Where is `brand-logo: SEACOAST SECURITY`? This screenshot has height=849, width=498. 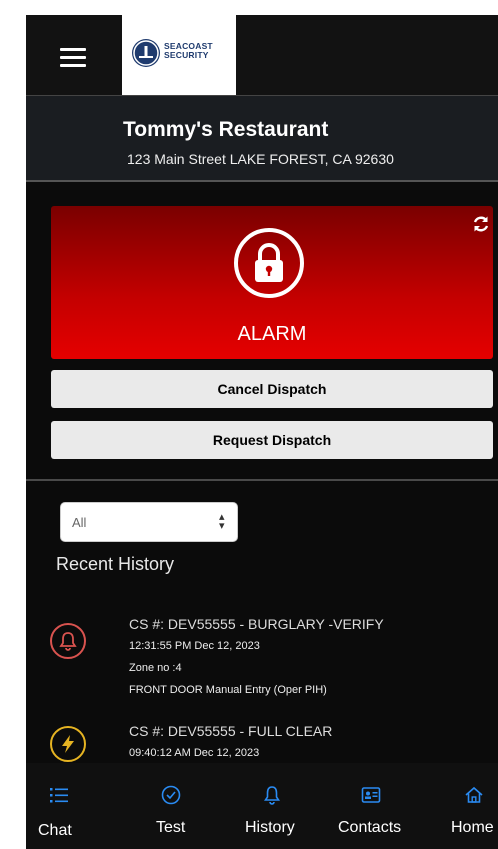
brand-logo: SEACOAST SECURITY is located at coordinates (179, 55).